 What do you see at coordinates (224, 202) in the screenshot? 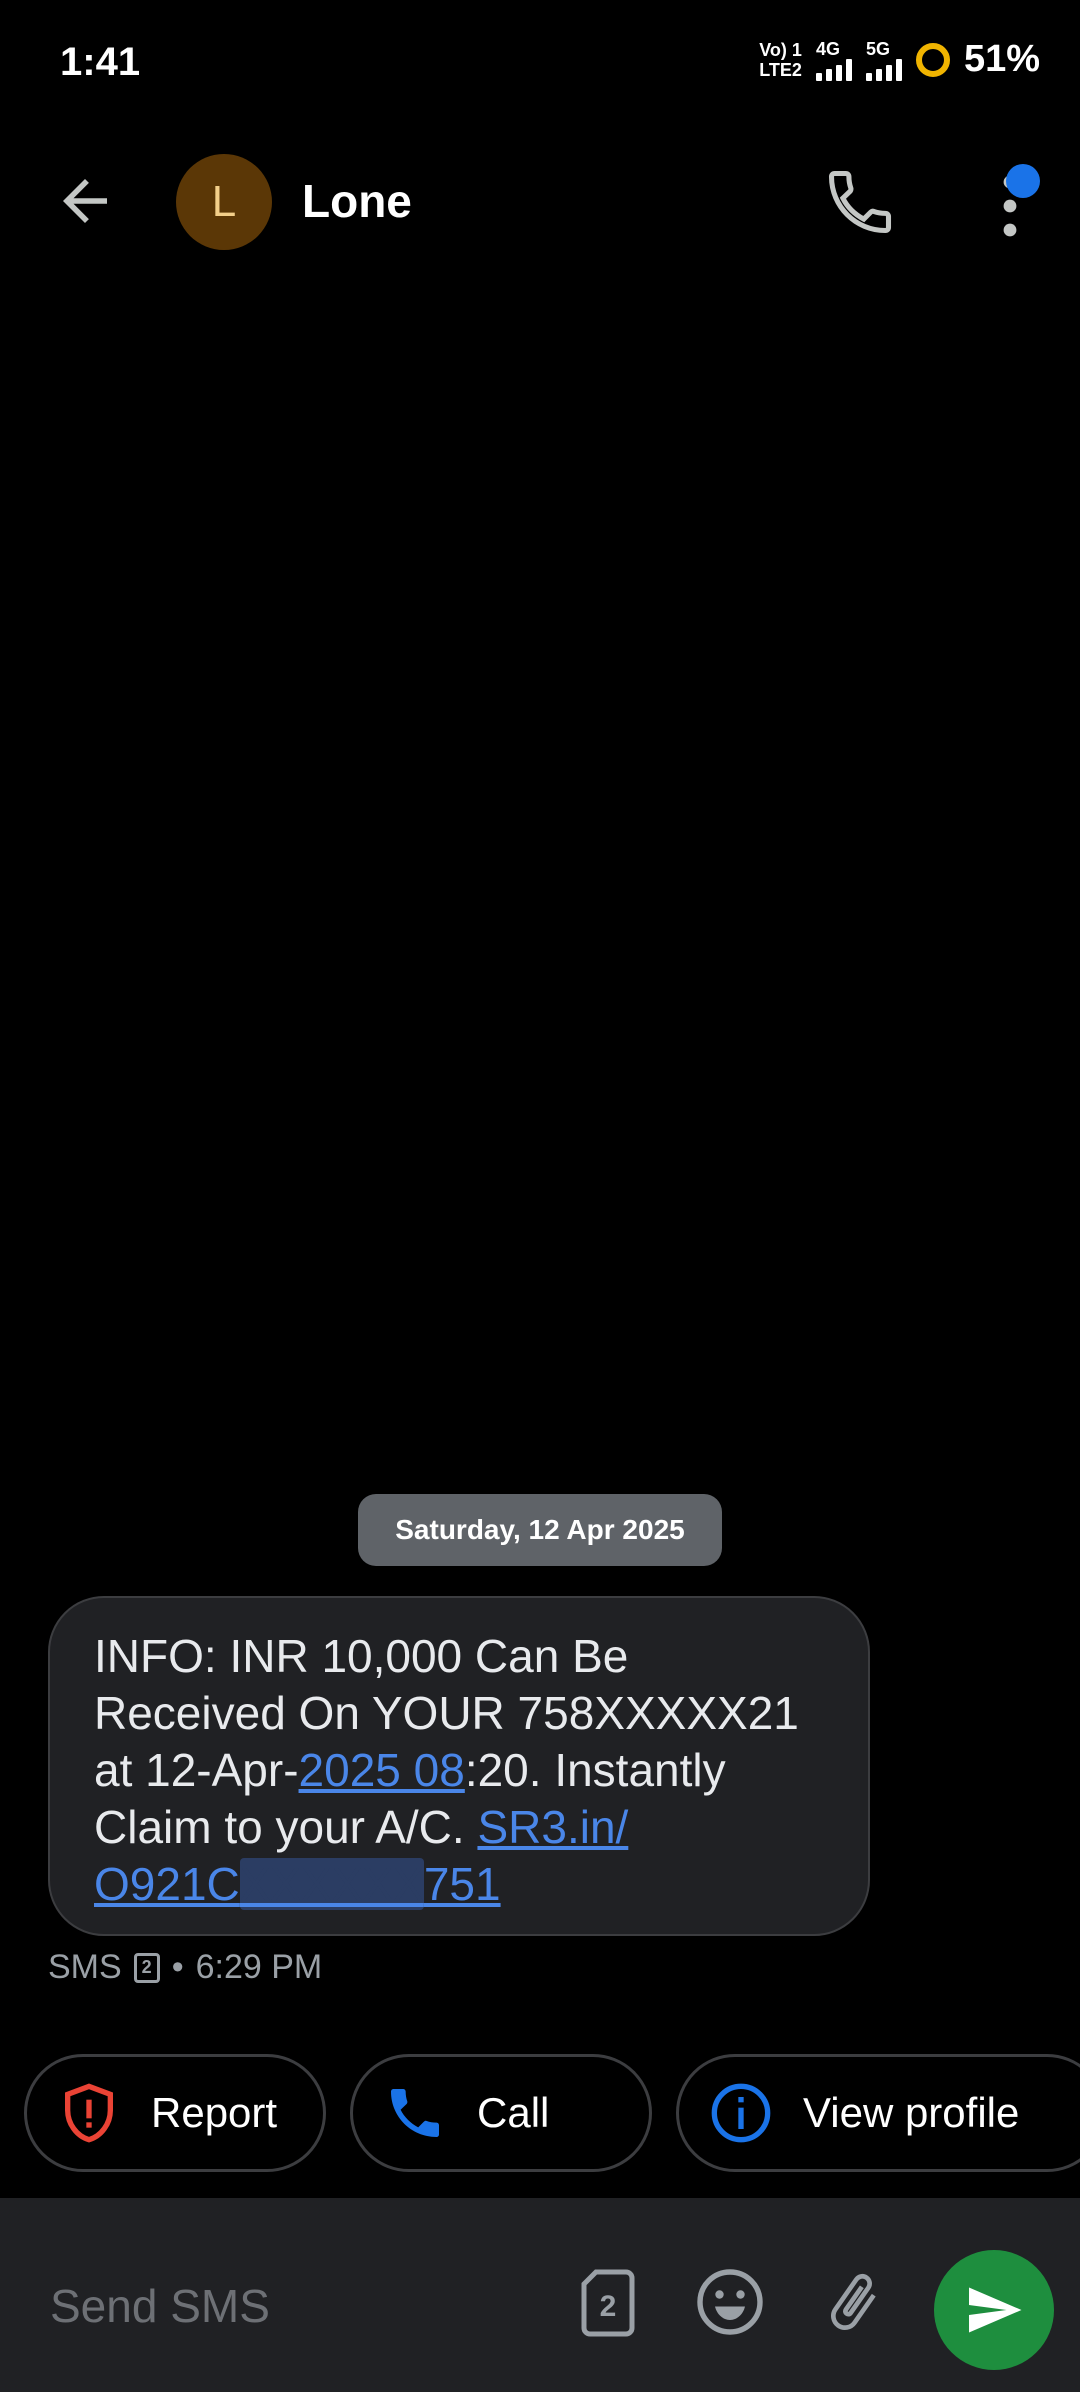
I see `avatar: L` at bounding box center [224, 202].